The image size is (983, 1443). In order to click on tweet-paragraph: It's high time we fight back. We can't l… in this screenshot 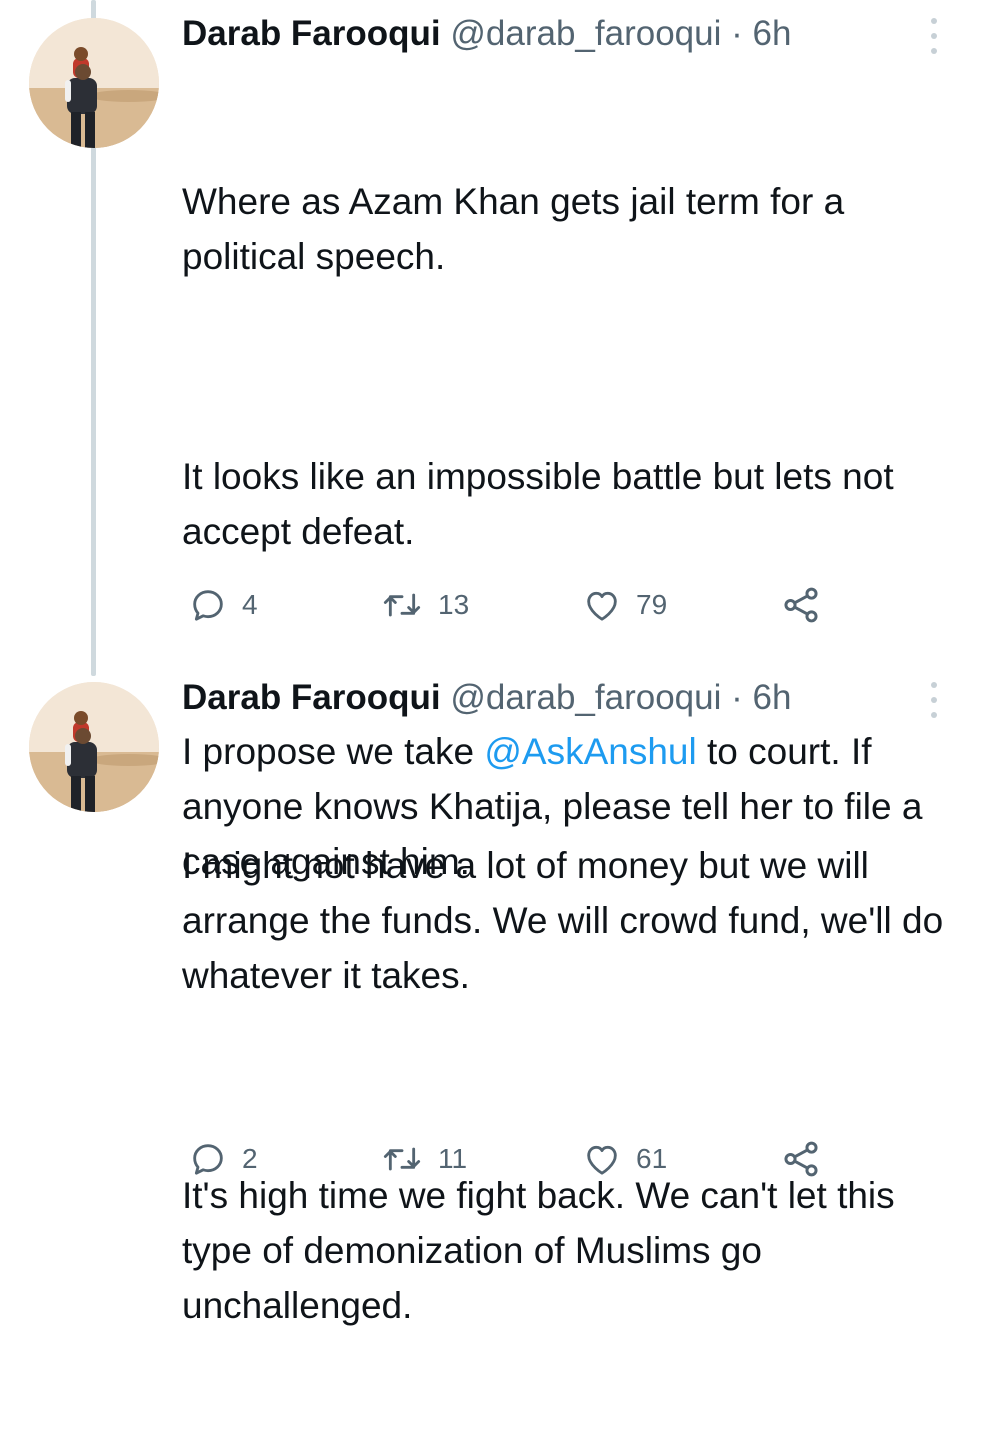, I will do `click(572, 1250)`.